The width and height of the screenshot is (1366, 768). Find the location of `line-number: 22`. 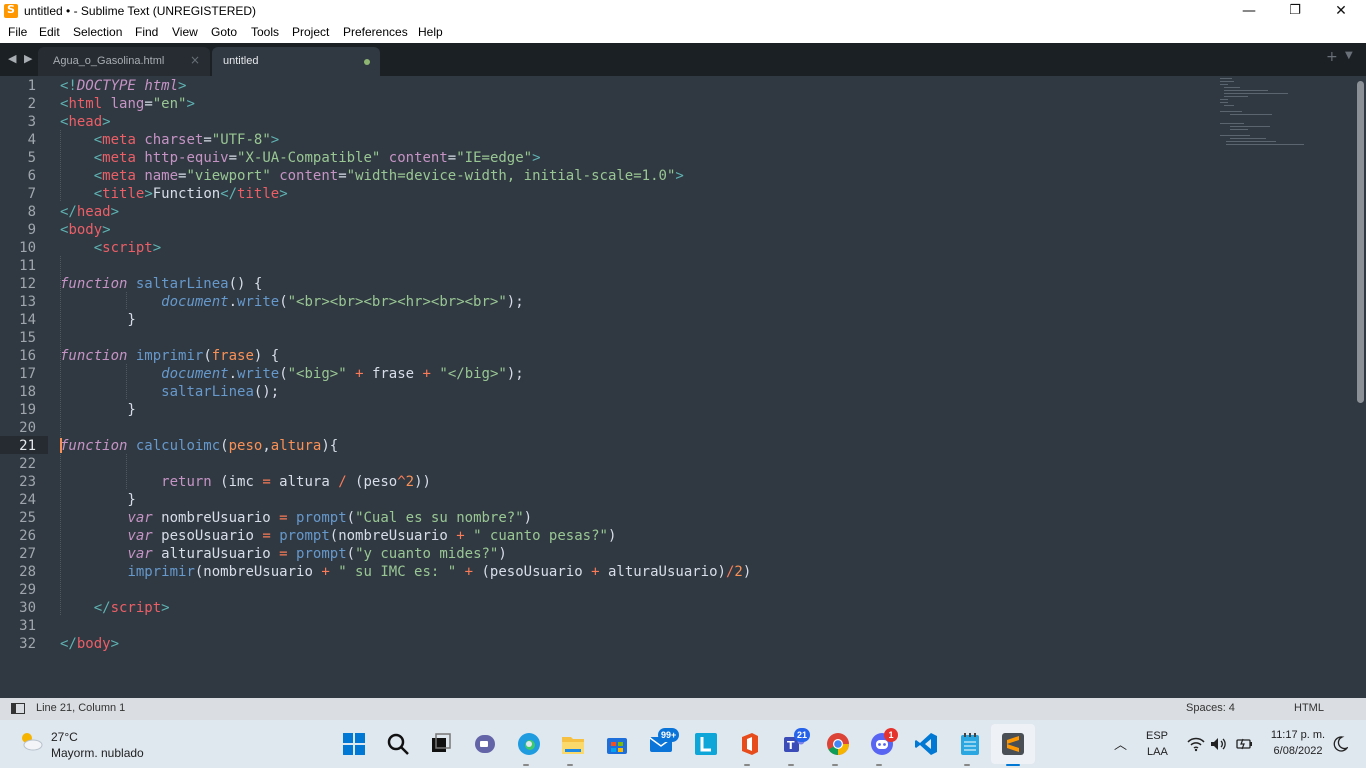

line-number: 22 is located at coordinates (27, 464).